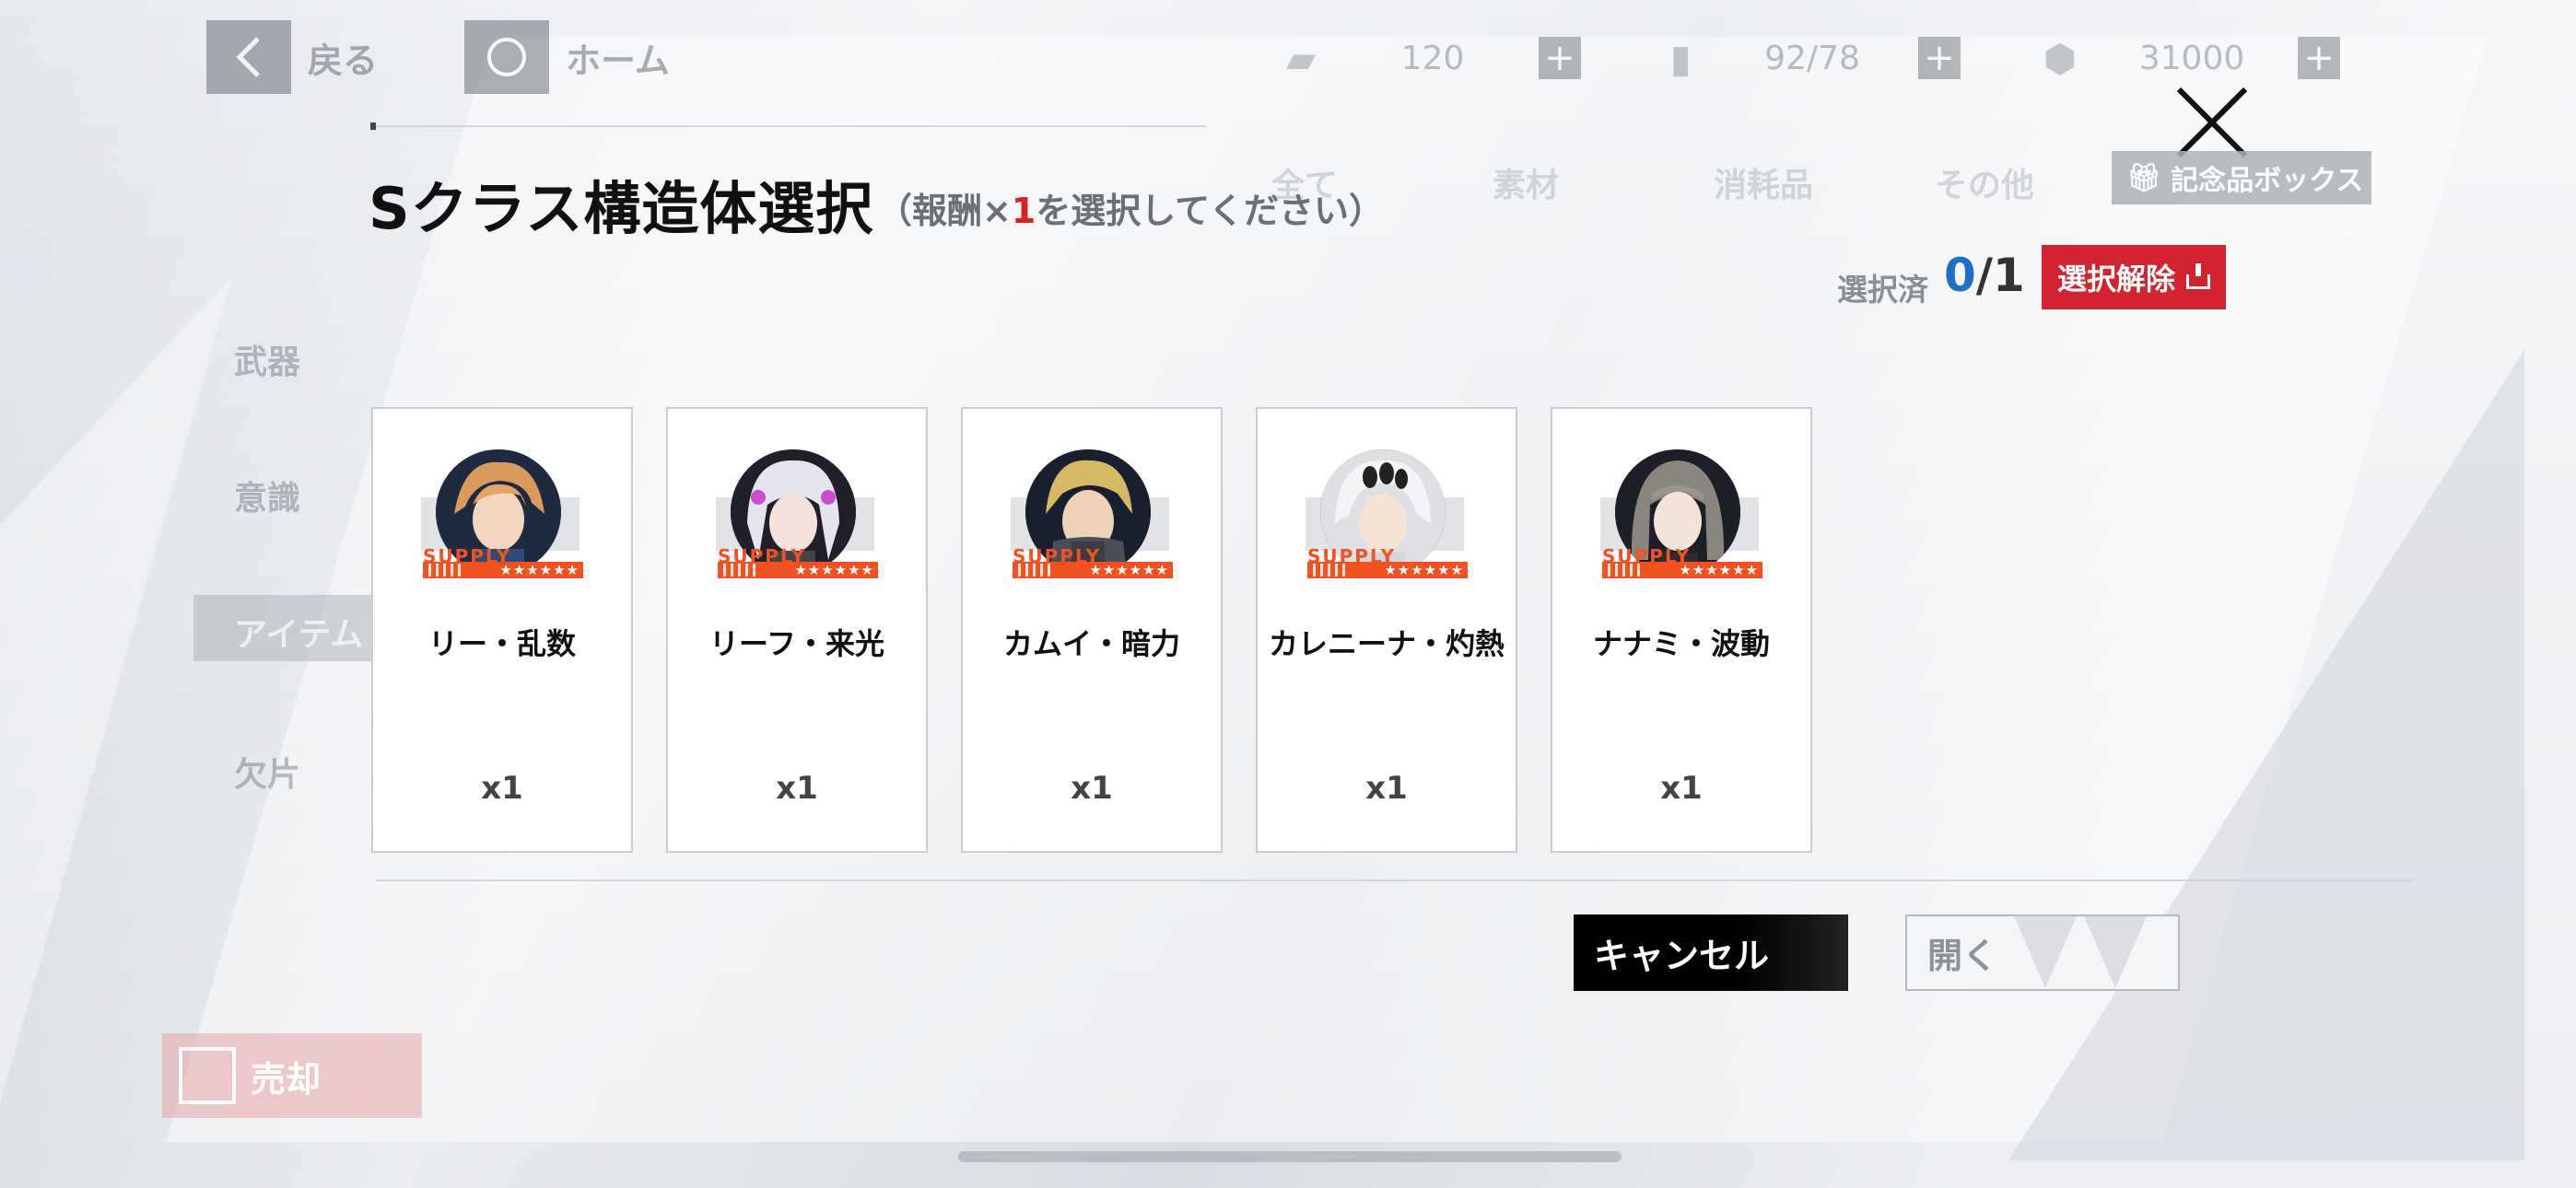 Image resolution: width=2576 pixels, height=1188 pixels. I want to click on construct-name: リー・乱数, so click(502, 643).